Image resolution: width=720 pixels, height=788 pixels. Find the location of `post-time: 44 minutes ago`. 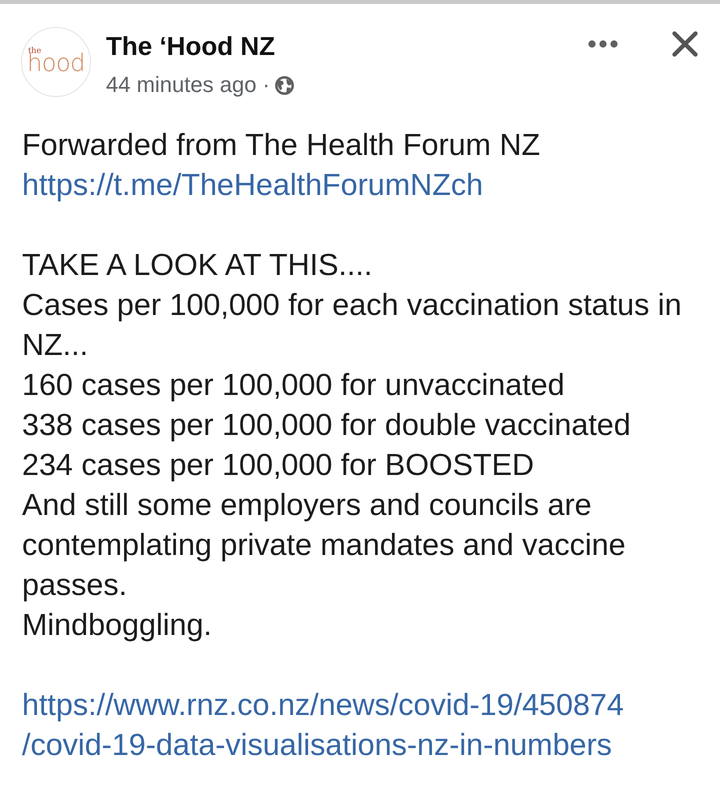

post-time: 44 minutes ago is located at coordinates (181, 85).